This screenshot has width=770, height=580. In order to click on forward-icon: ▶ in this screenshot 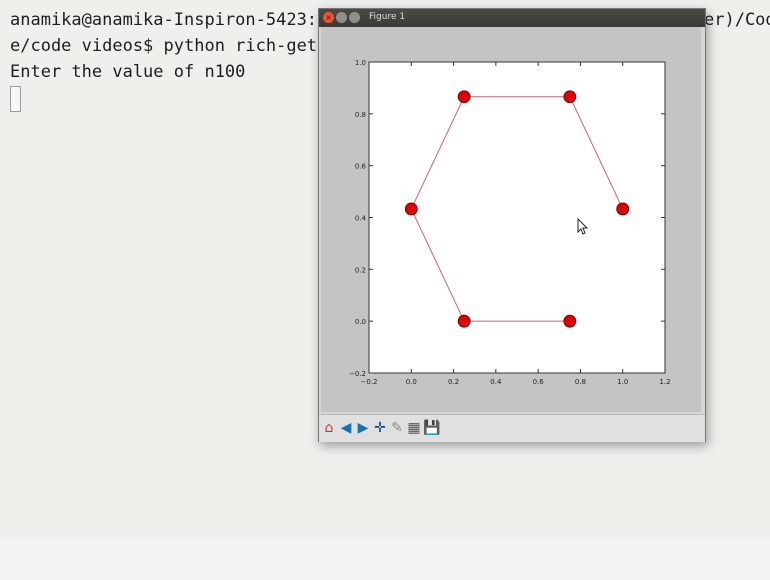, I will do `click(363, 428)`.